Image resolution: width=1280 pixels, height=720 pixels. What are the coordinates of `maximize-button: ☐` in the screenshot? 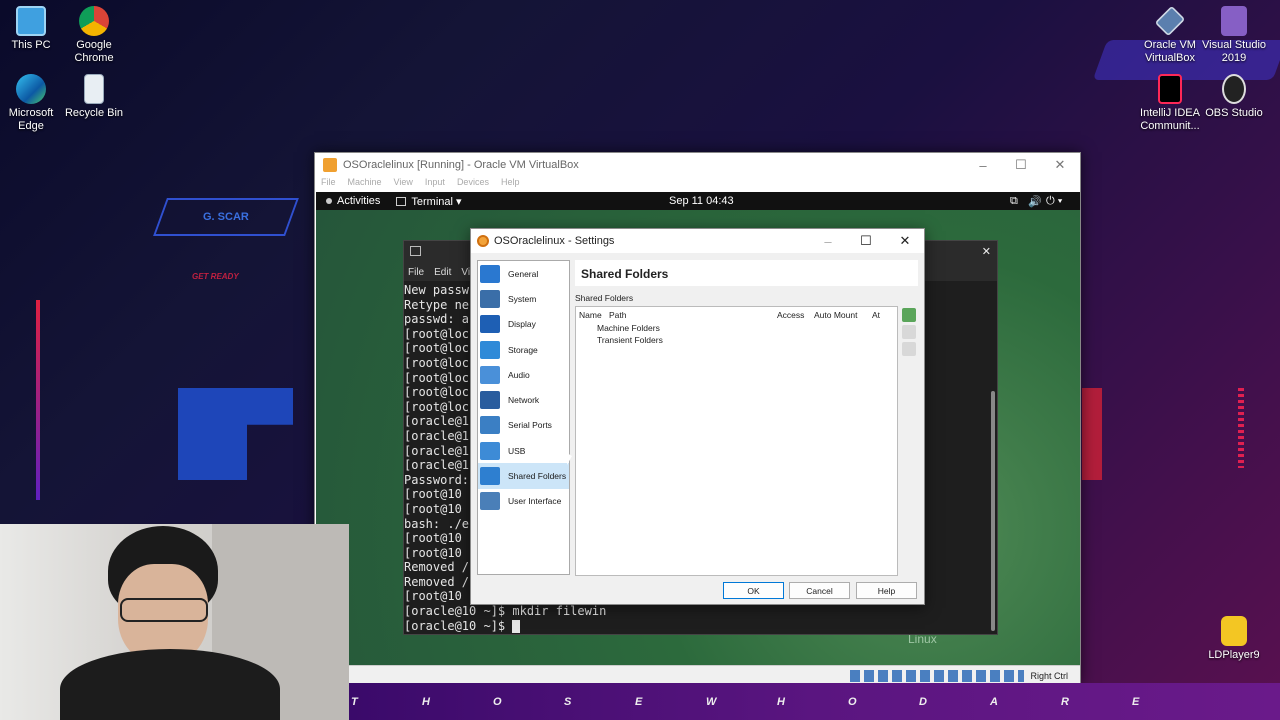 It's located at (1021, 165).